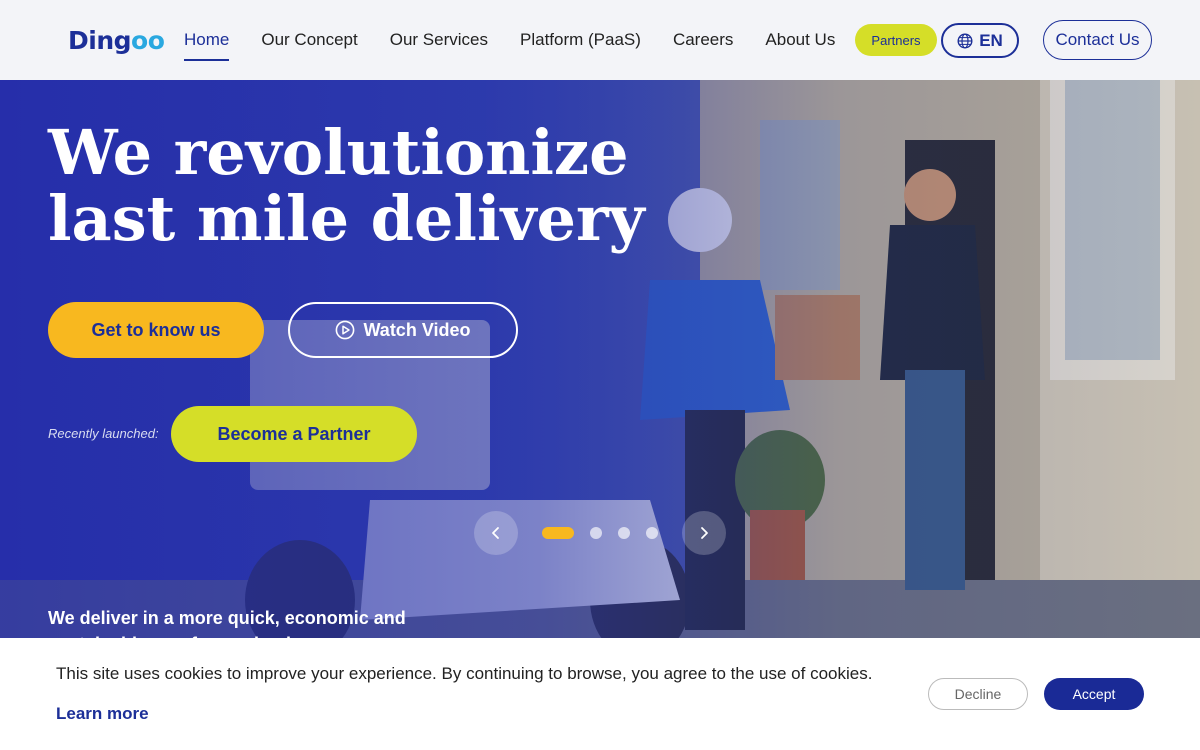 The height and width of the screenshot is (750, 1200). I want to click on accept-button: Accept, so click(1094, 694).